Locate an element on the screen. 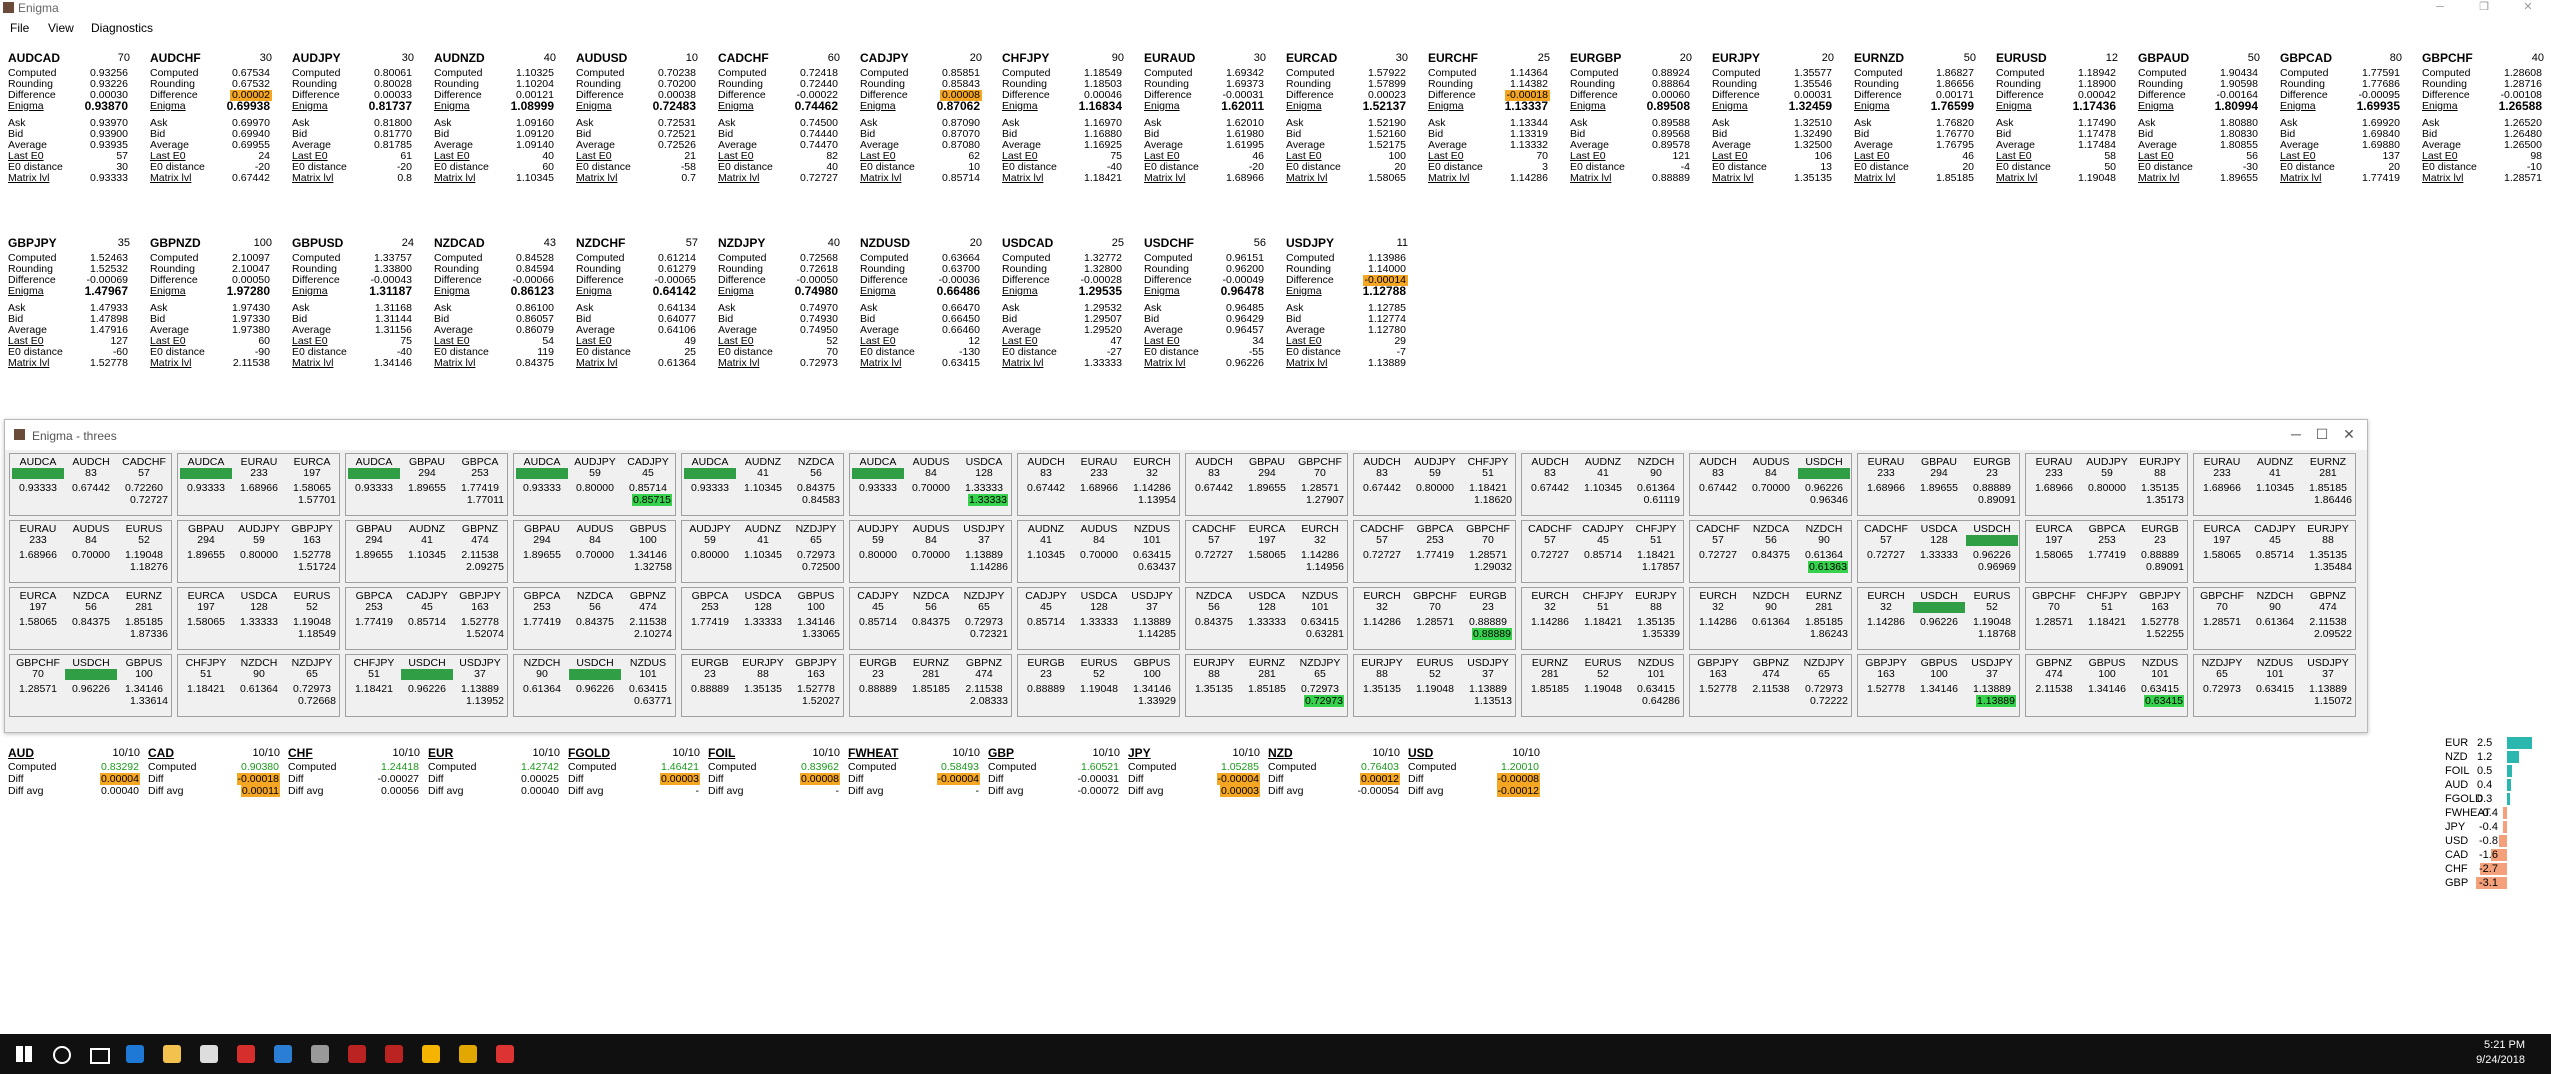 The height and width of the screenshot is (1074, 2551). triangle-result: 0.63415 is located at coordinates (2164, 701).